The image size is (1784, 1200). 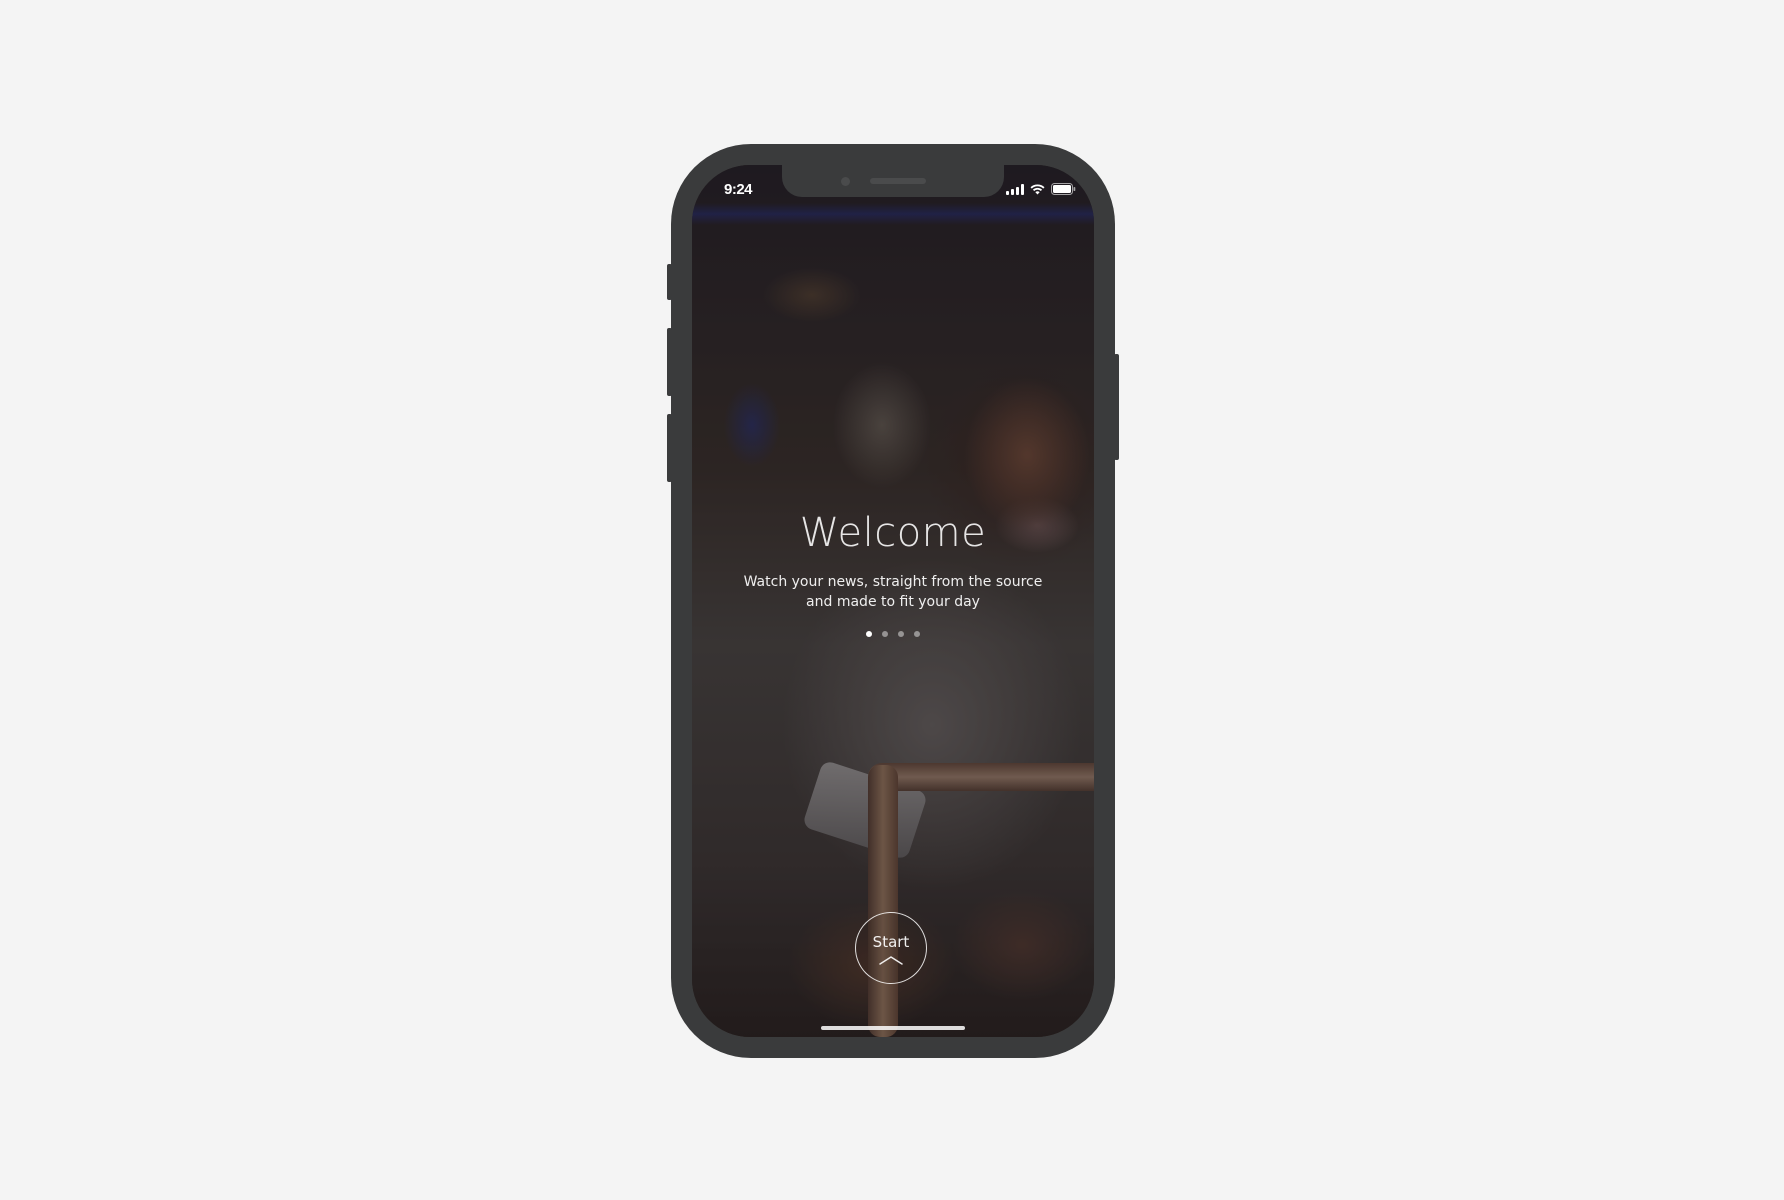 I want to click on welcome-title: Welcome, so click(x=893, y=533).